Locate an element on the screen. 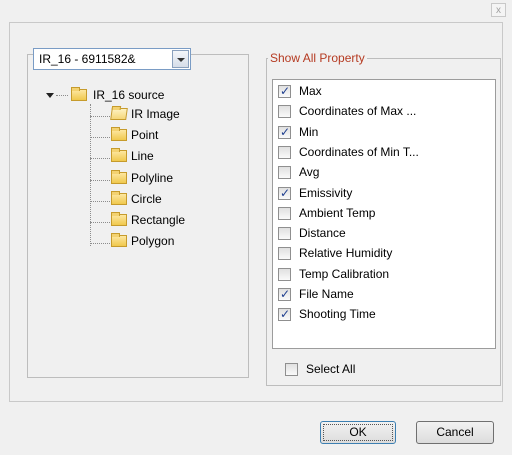 The height and width of the screenshot is (455, 512). cancel-button-label: Cancel is located at coordinates (455, 432).